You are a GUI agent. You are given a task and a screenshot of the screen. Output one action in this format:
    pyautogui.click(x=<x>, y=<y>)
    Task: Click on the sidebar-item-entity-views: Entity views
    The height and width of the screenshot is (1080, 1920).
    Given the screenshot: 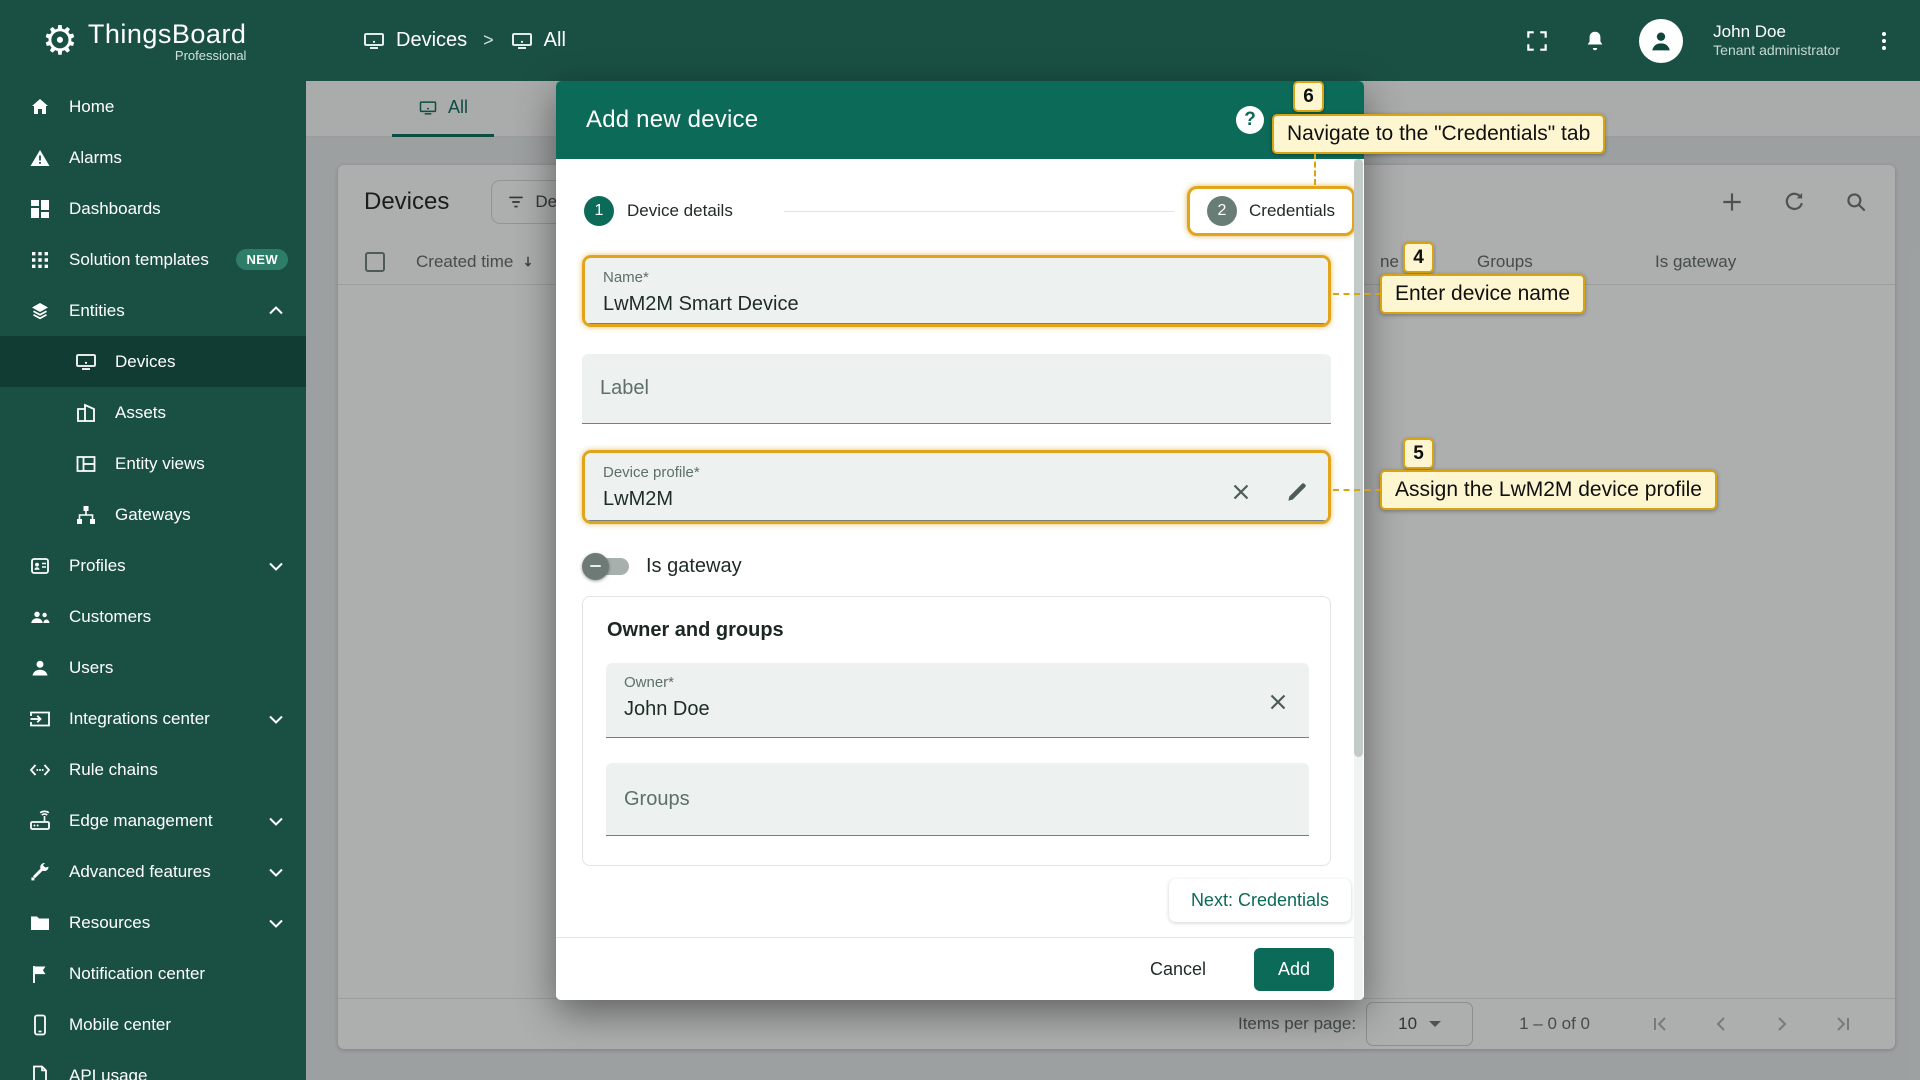 What is the action you would take?
    pyautogui.click(x=153, y=463)
    